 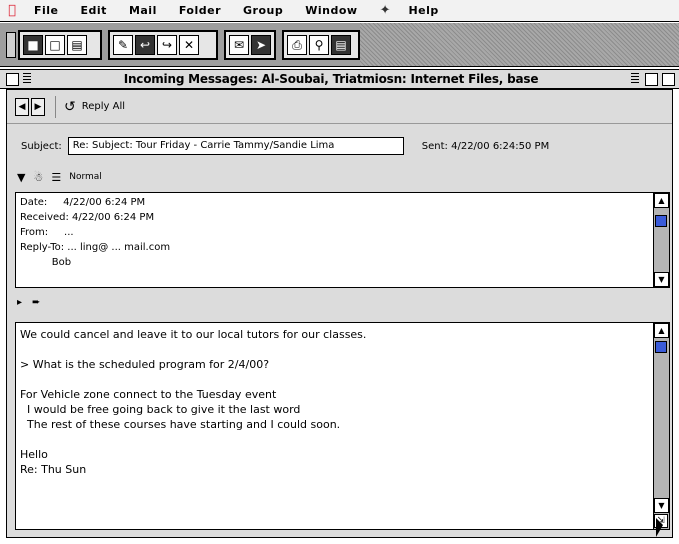 What do you see at coordinates (94, 10) in the screenshot?
I see `menu-edit: Edit` at bounding box center [94, 10].